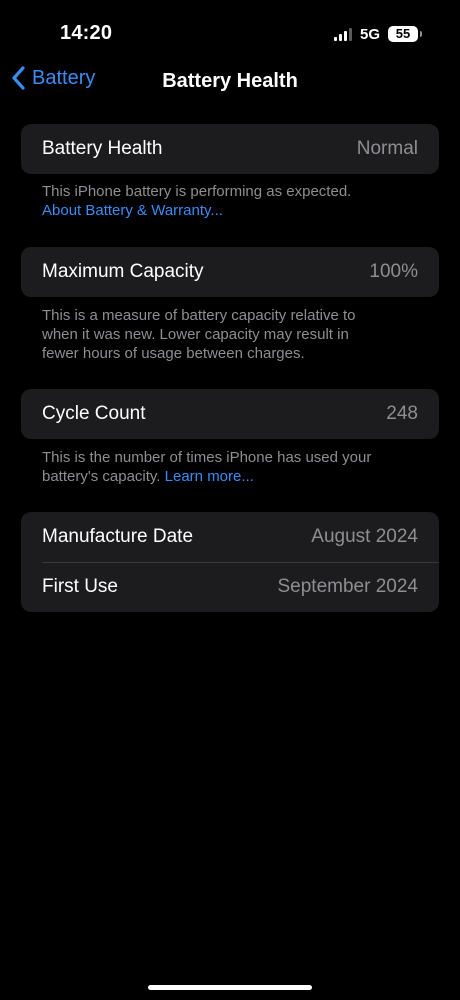 The height and width of the screenshot is (1000, 460). I want to click on cycle-count-row: Cycle Count 248, so click(230, 414).